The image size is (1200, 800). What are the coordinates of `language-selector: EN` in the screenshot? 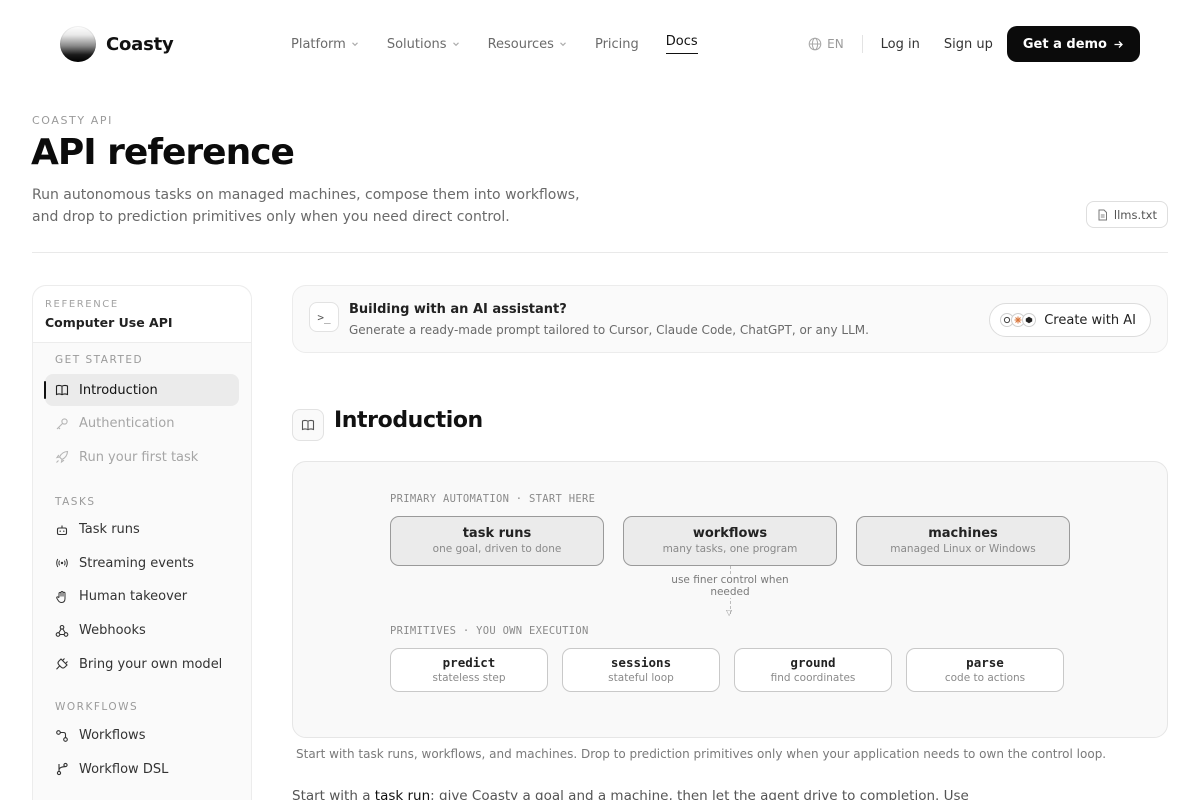 It's located at (835, 44).